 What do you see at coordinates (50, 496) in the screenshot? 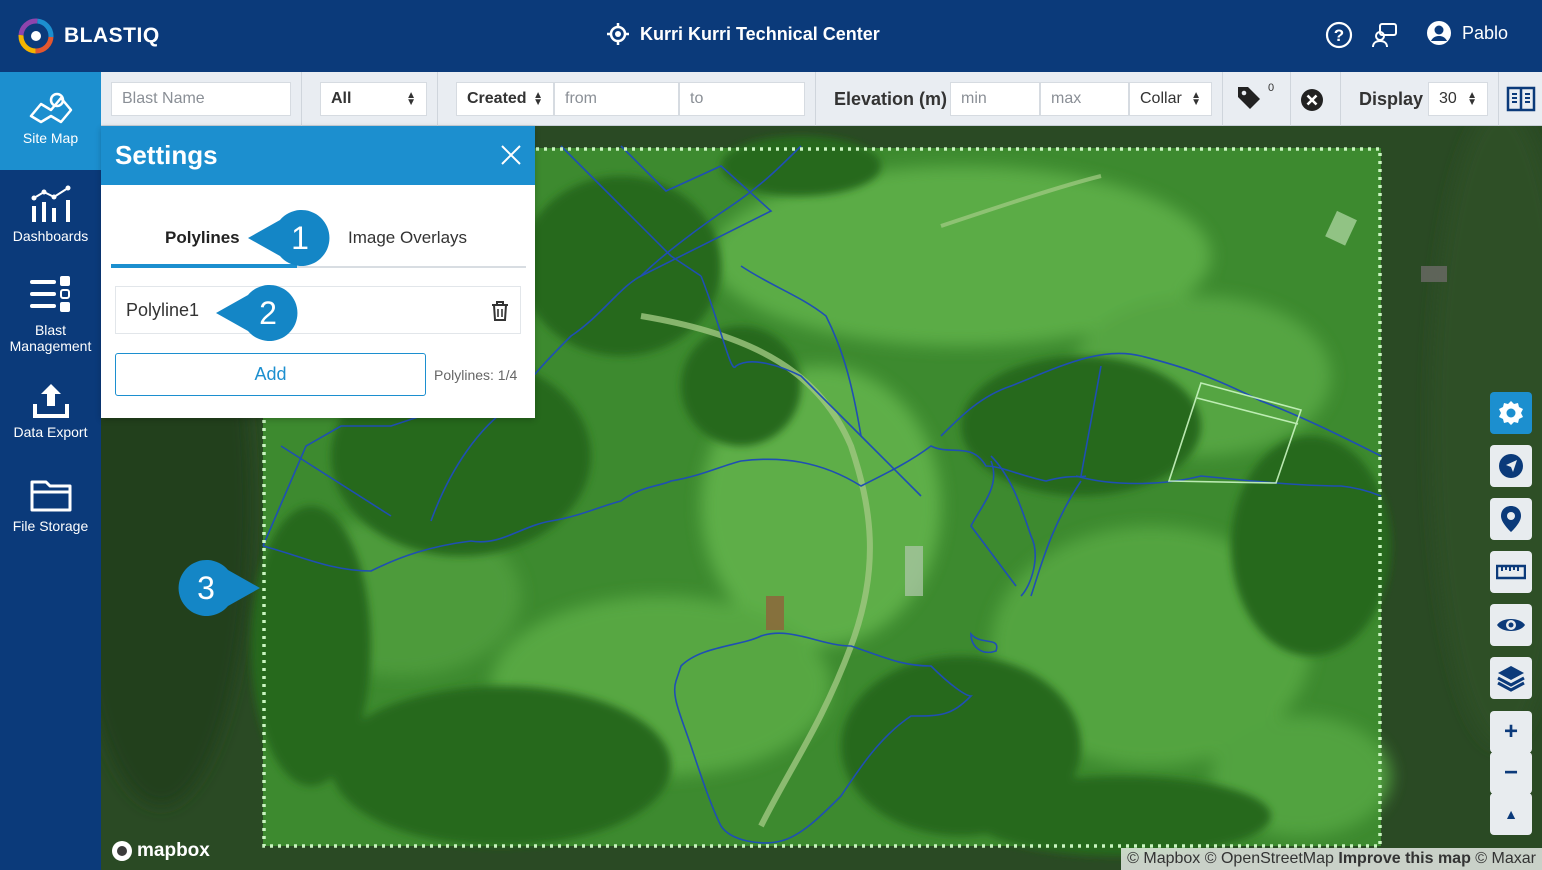
I see `folder-icon` at bounding box center [50, 496].